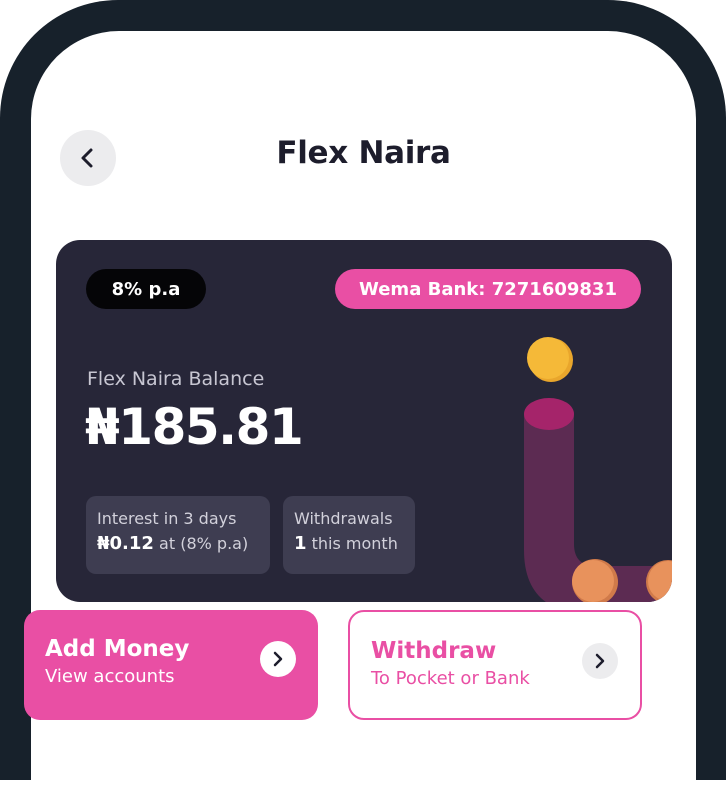  I want to click on withdrawals-value: 1 this month, so click(354, 543).